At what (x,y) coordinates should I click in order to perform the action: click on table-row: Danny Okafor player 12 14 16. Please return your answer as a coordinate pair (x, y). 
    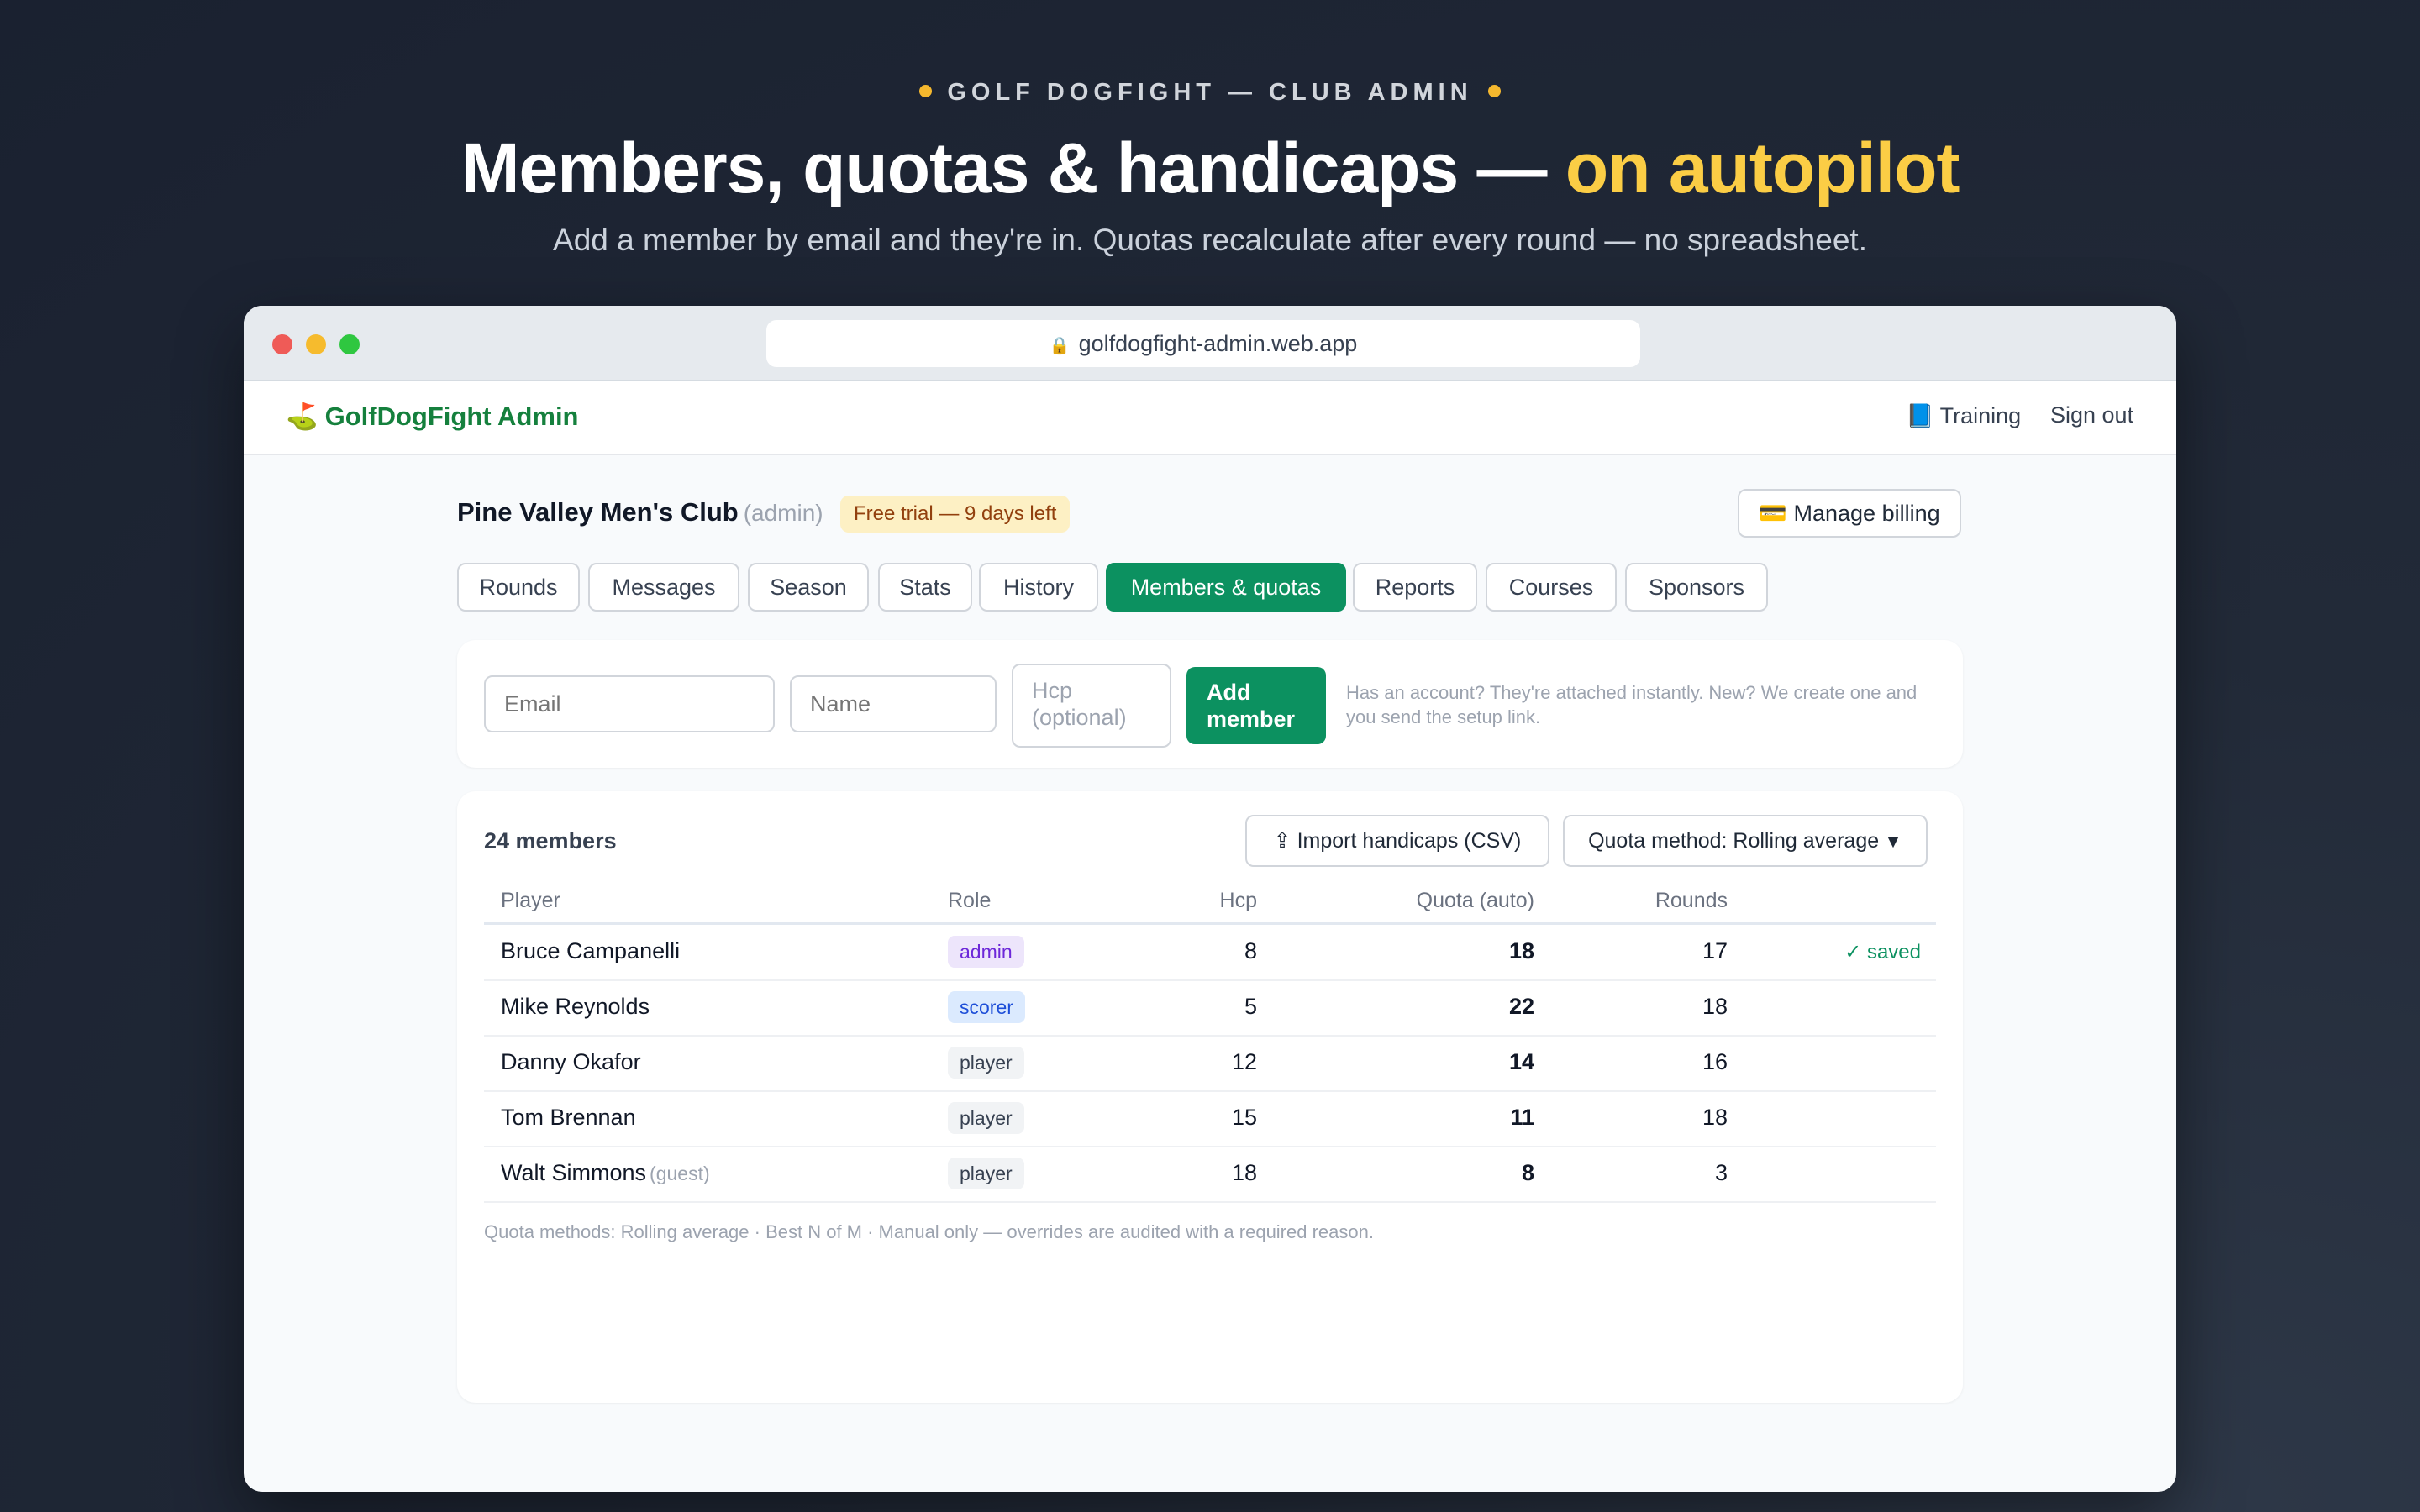
    Looking at the image, I should click on (1210, 1063).